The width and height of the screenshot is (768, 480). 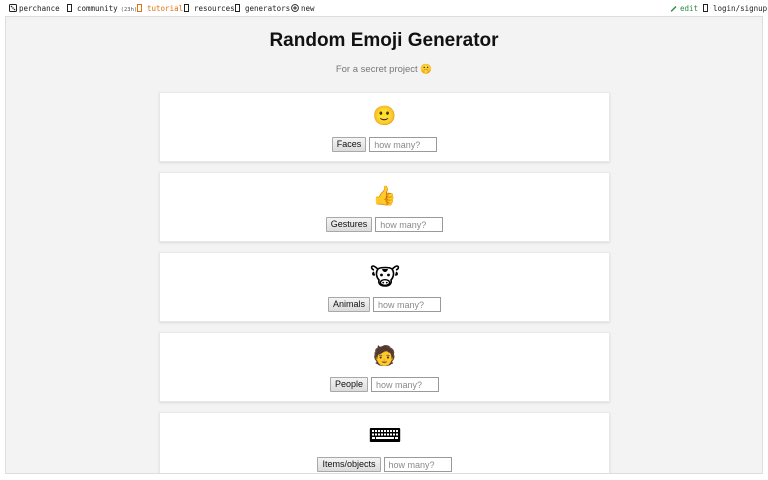 I want to click on nav-resources-link: resources, so click(x=209, y=8).